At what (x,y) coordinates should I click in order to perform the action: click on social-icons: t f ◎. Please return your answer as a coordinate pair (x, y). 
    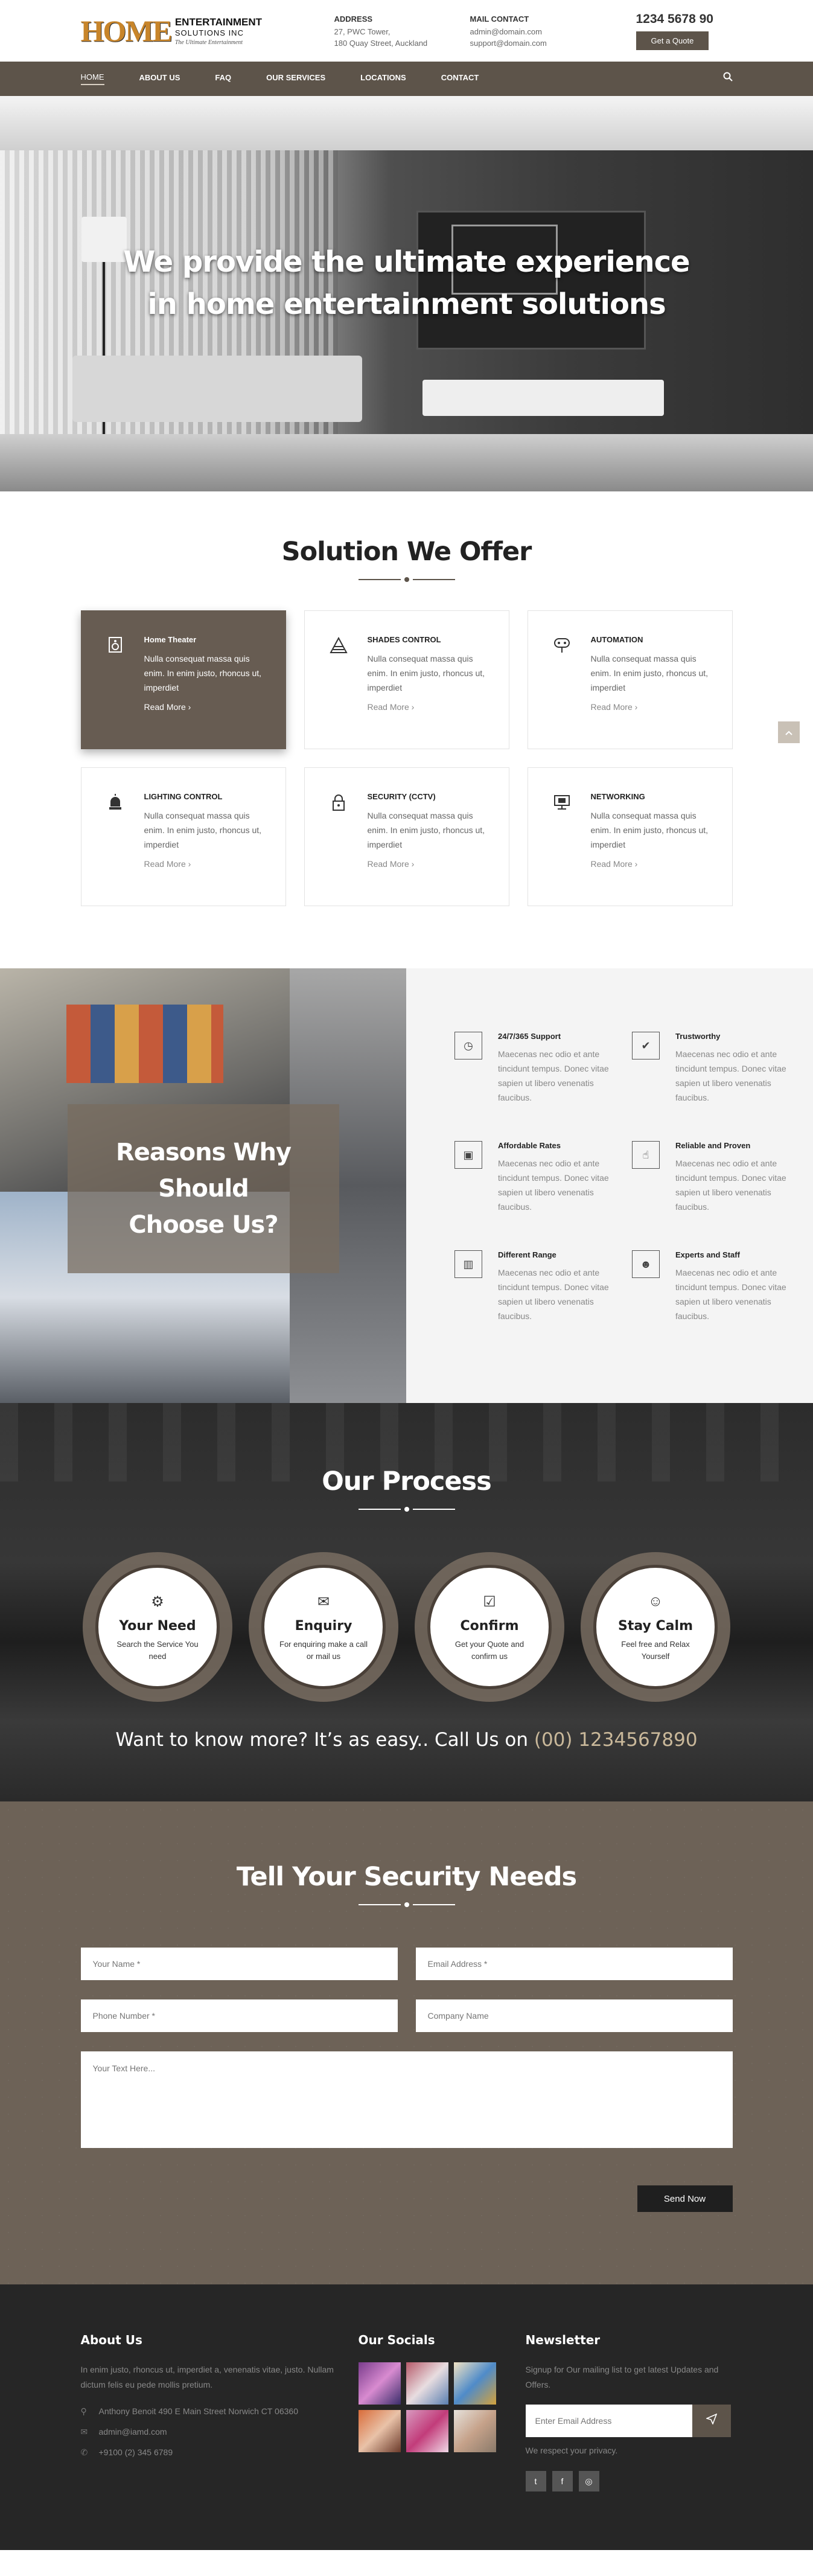
    Looking at the image, I should click on (628, 2481).